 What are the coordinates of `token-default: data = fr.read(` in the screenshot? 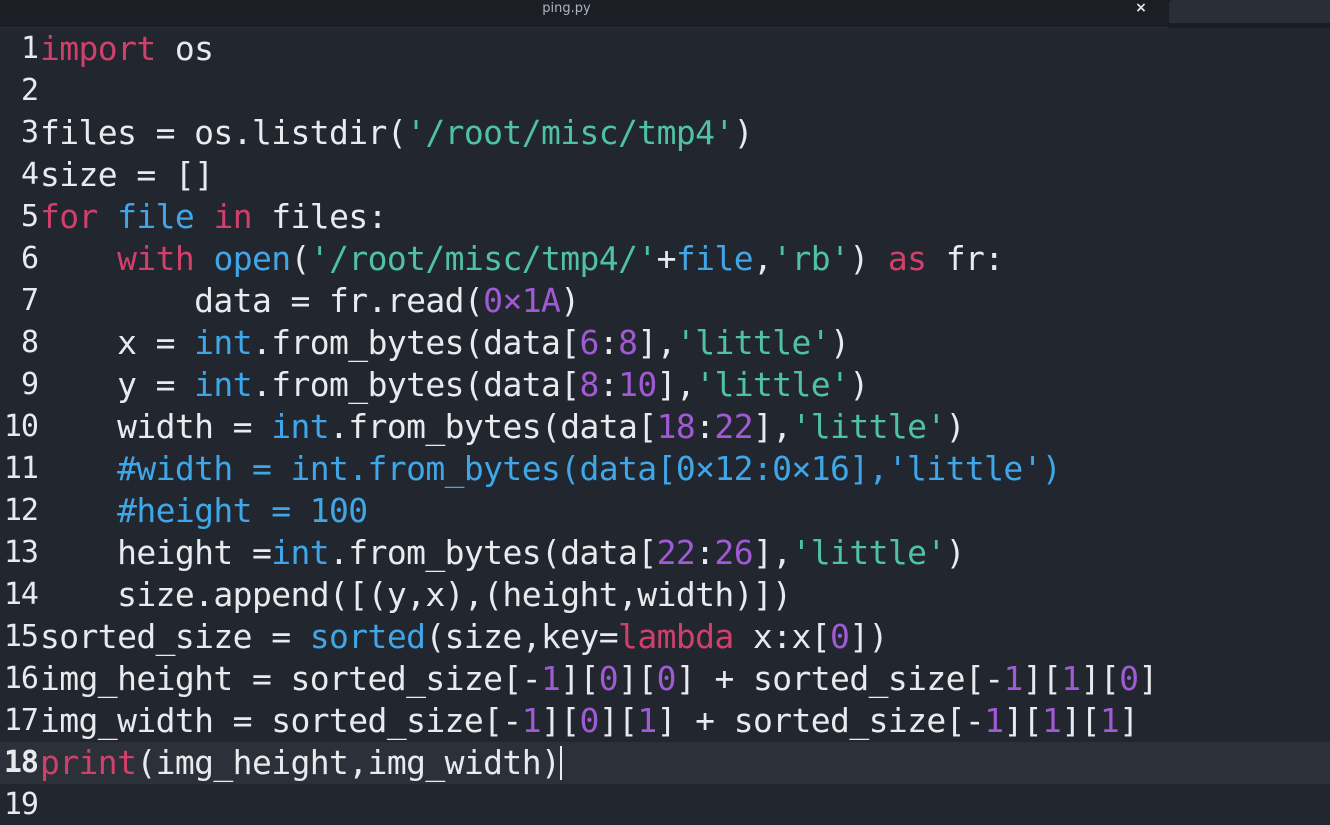 It's located at (262, 300).